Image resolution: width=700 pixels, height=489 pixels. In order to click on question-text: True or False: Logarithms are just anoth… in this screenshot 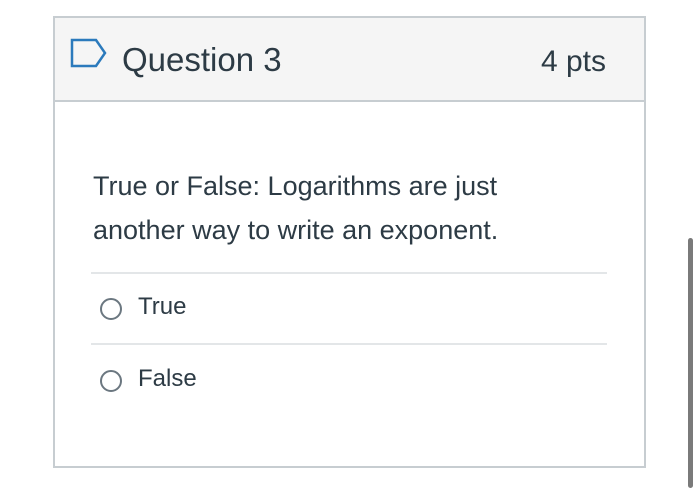, I will do `click(296, 208)`.